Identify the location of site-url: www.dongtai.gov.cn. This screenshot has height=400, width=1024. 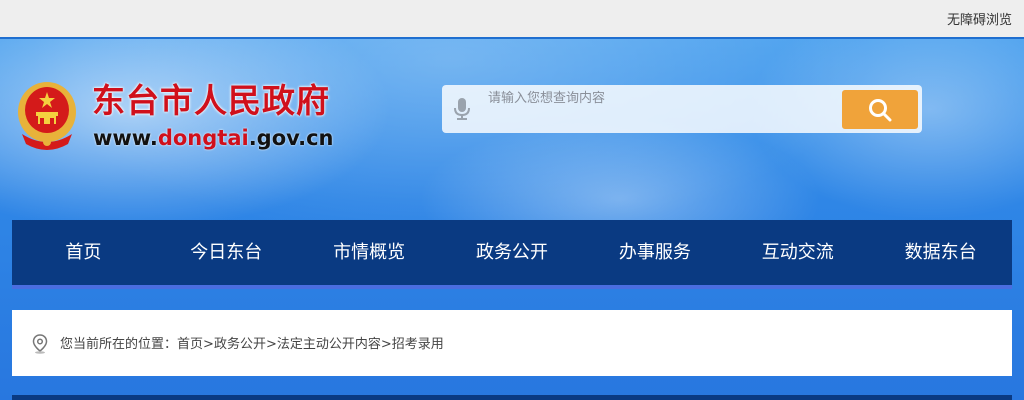
(213, 138).